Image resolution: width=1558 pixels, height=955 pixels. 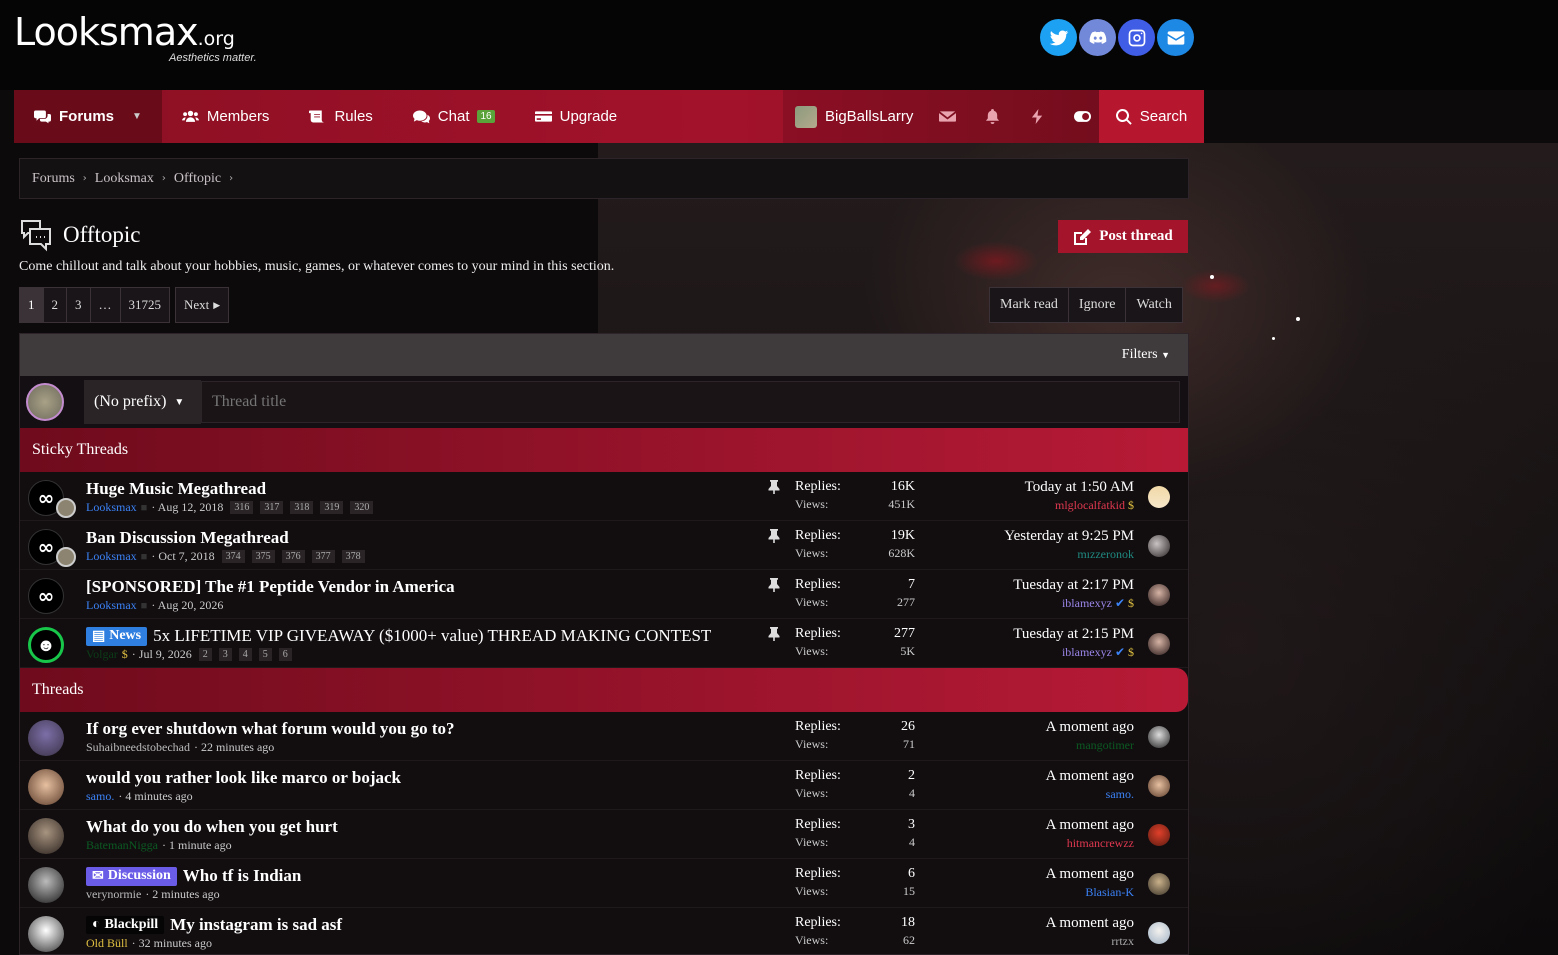 I want to click on nav-forums-label: Forums, so click(x=87, y=116).